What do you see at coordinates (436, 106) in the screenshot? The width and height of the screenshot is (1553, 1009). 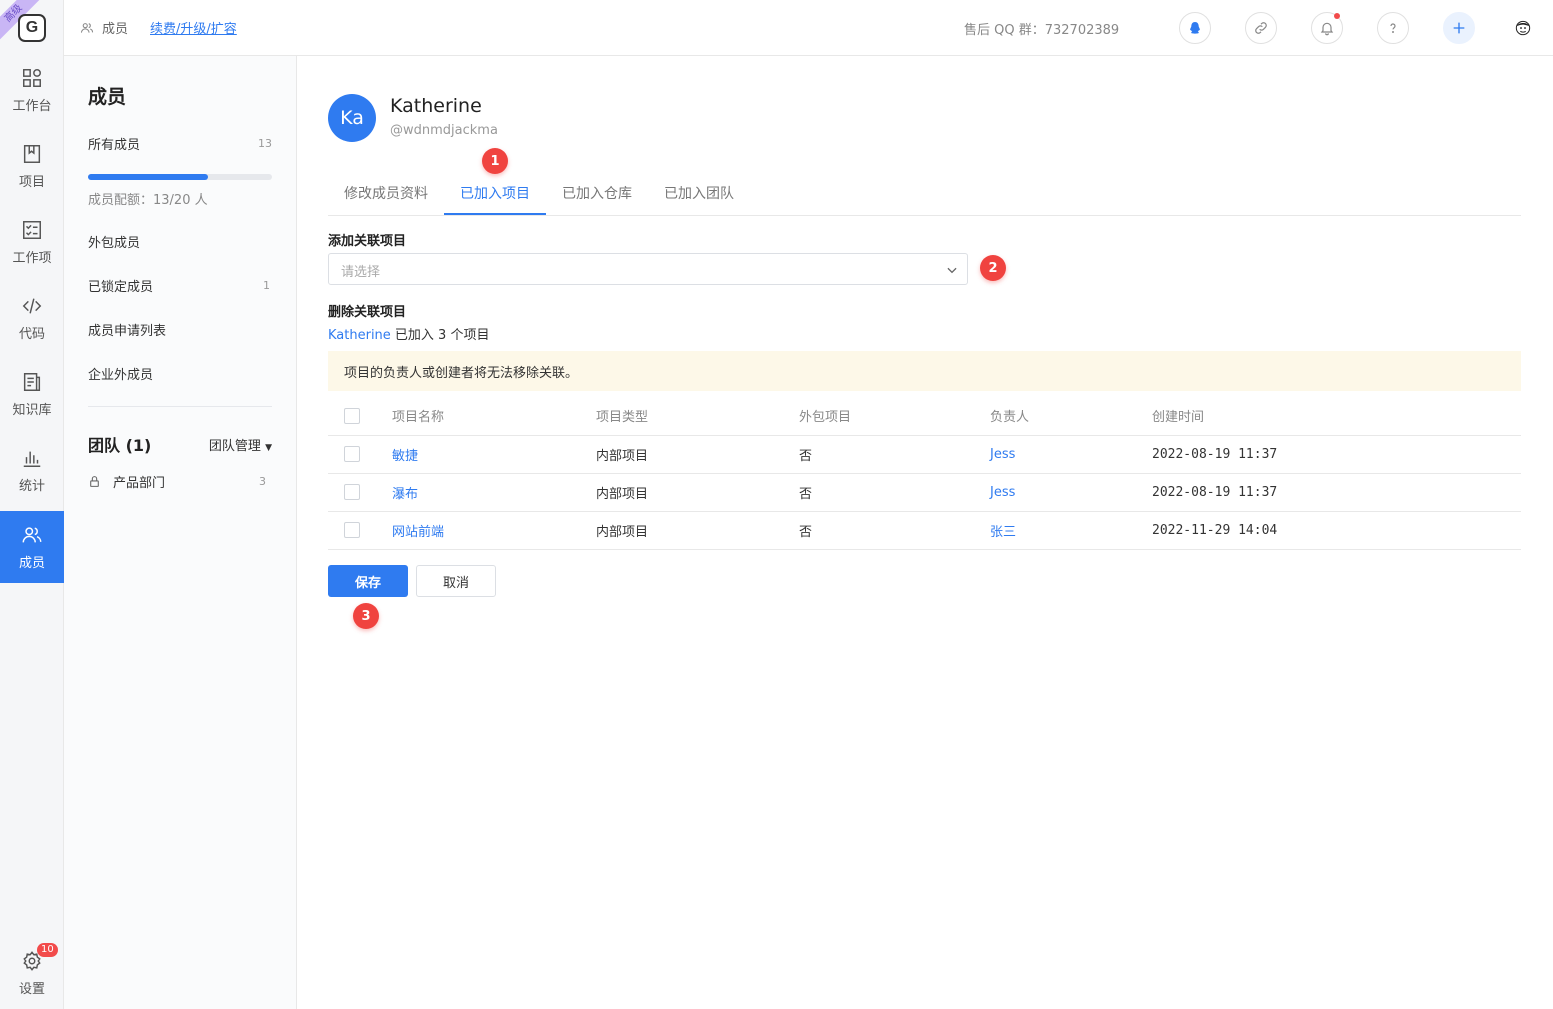 I see `user-name: Katherine` at bounding box center [436, 106].